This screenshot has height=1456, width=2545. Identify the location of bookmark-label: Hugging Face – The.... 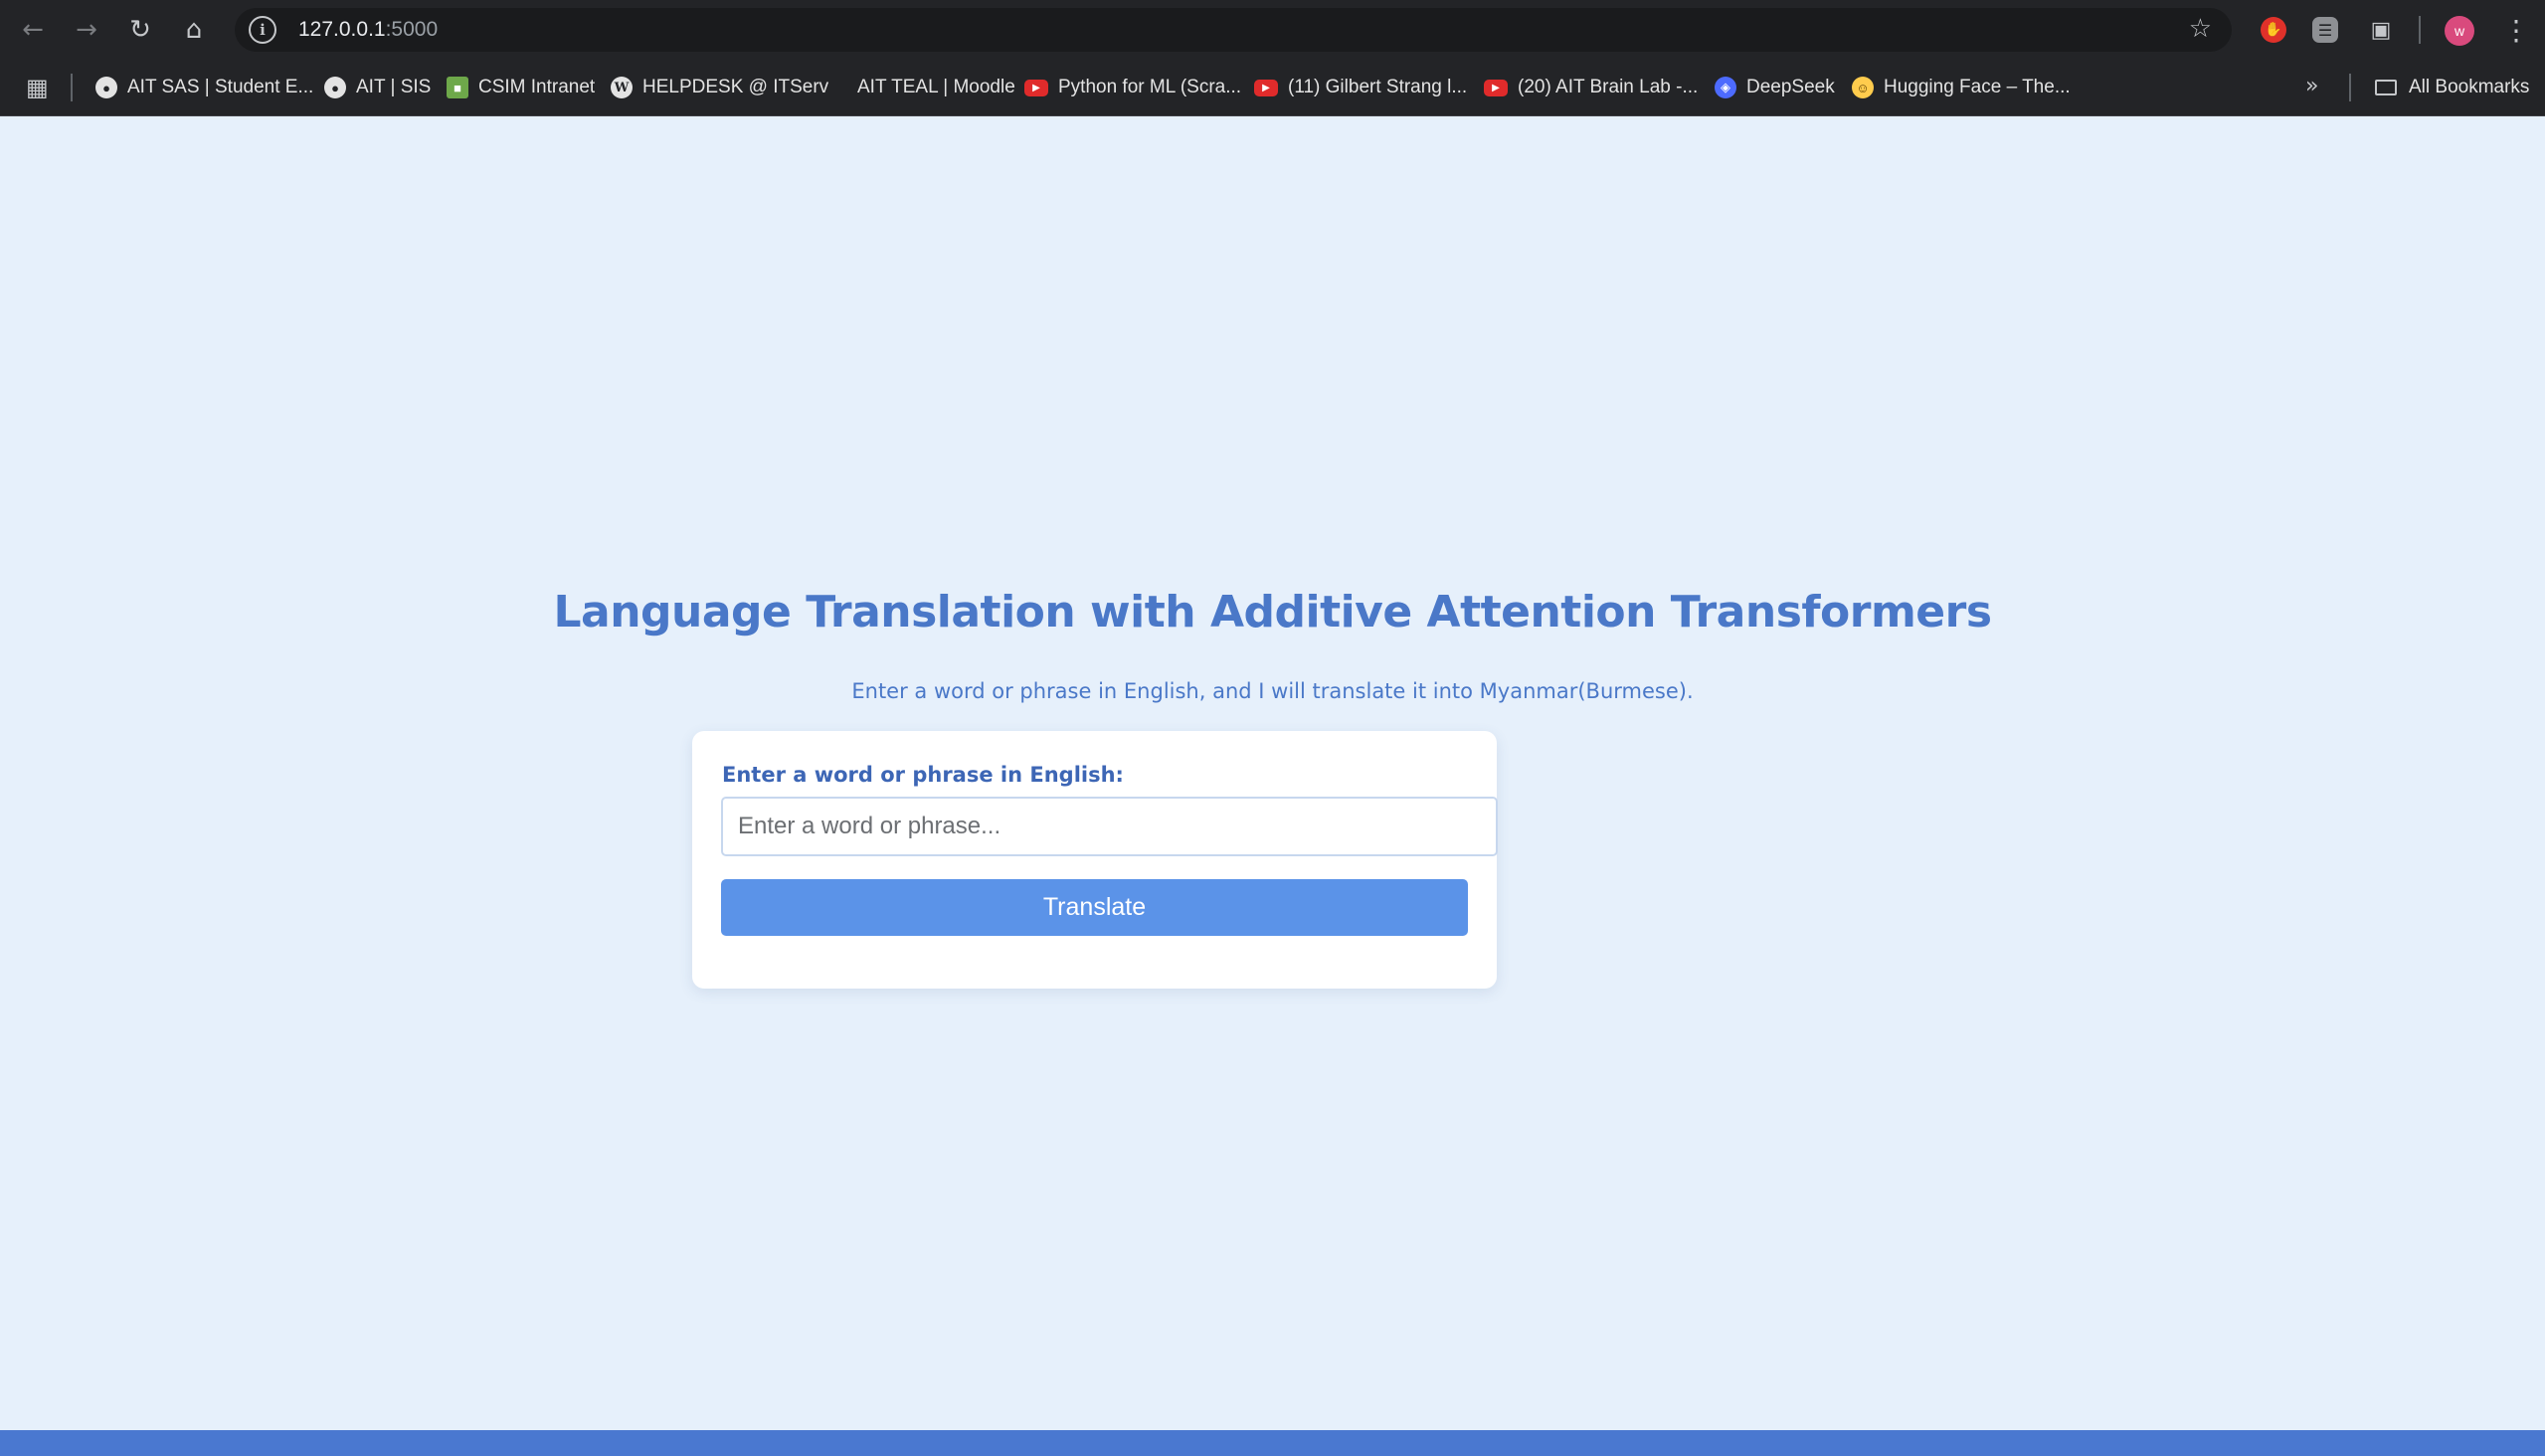
(1978, 87).